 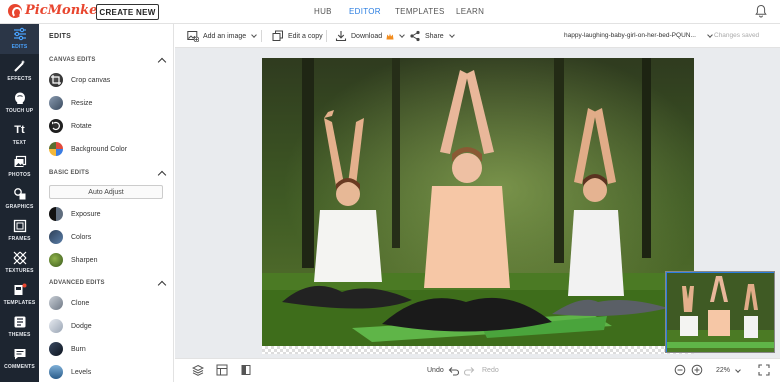 I want to click on undo-label: Undo, so click(x=435, y=370).